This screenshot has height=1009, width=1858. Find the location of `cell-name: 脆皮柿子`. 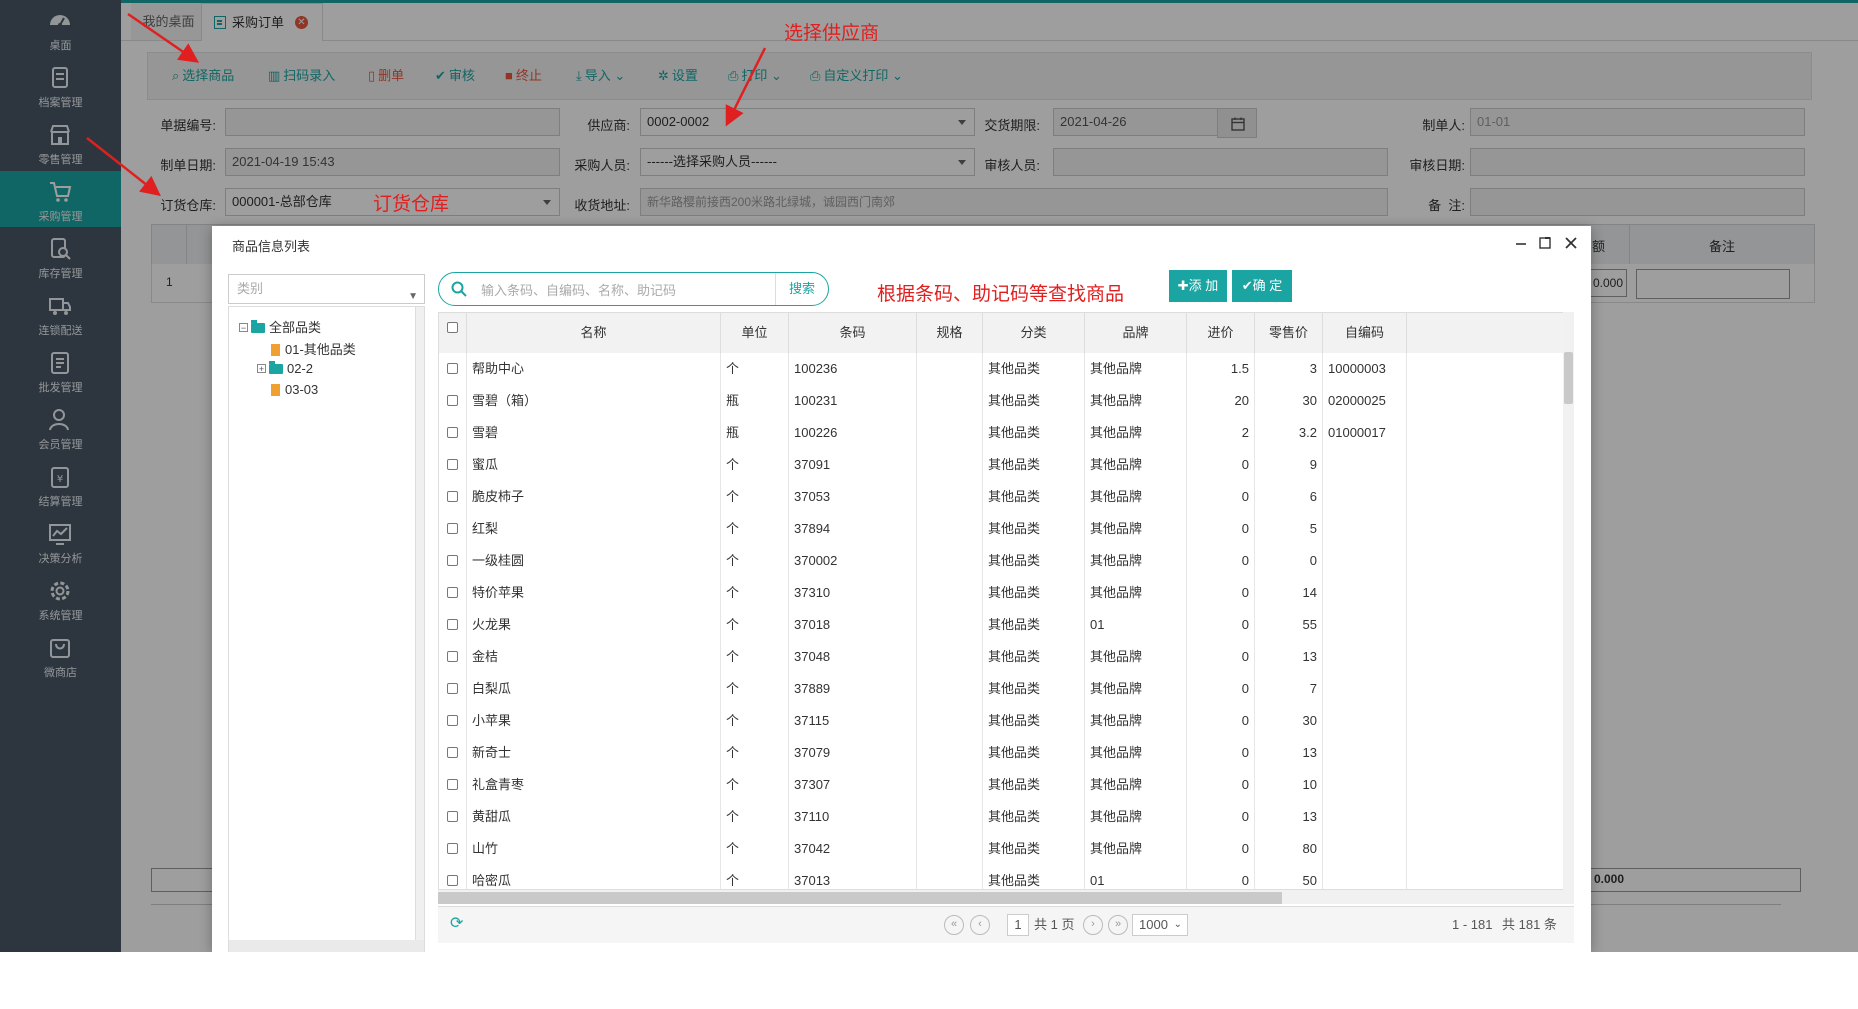

cell-name: 脆皮柿子 is located at coordinates (594, 497).